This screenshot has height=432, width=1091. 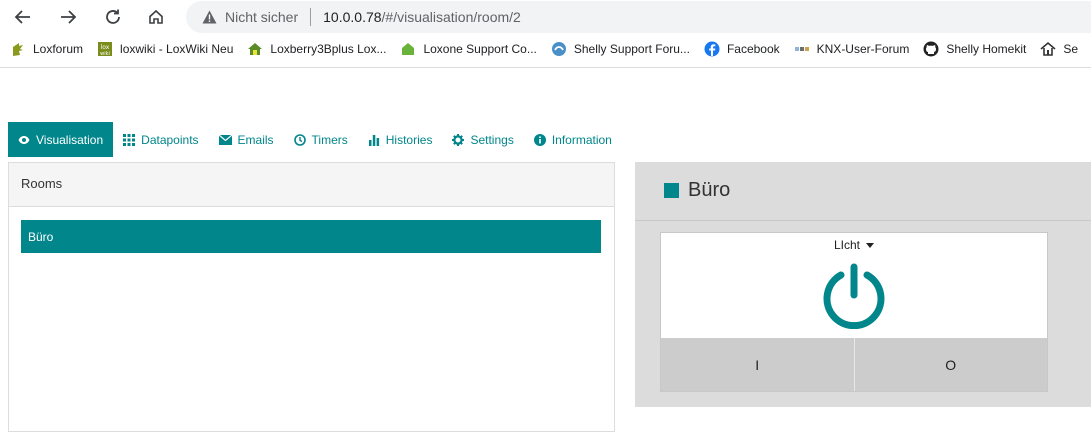 I want to click on off-button: O, so click(x=950, y=364).